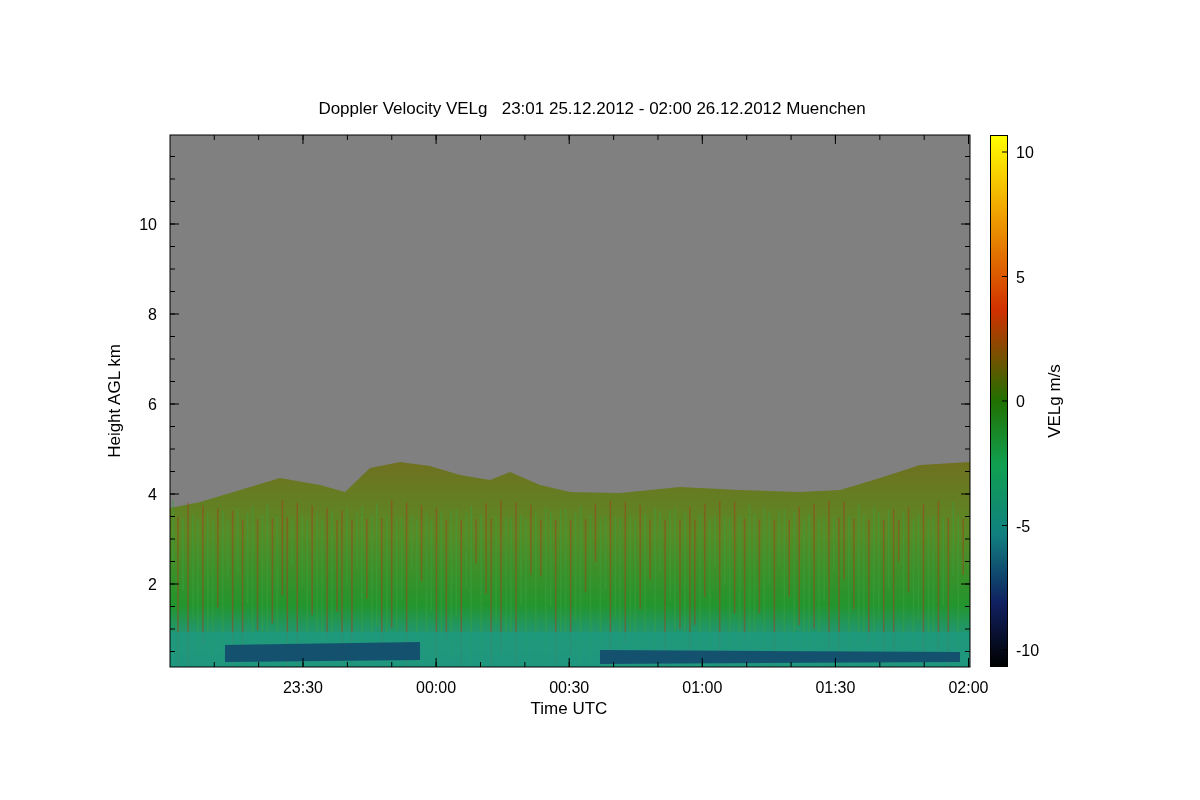  I want to click on tick-label: 4, so click(152, 494).